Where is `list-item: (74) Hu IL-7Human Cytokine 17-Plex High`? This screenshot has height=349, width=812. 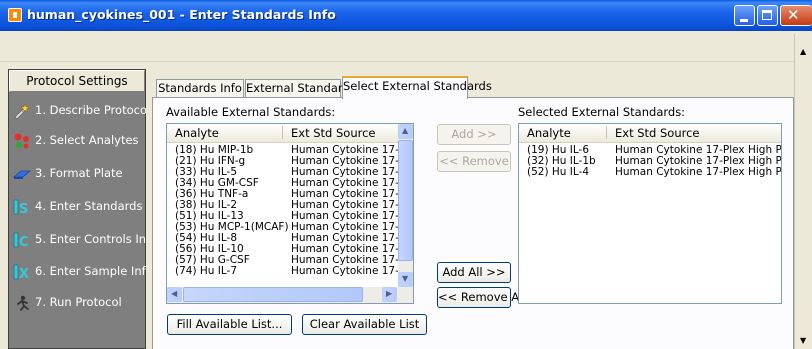
list-item: (74) Hu IL-7Human Cytokine 17-Plex High is located at coordinates (290, 271).